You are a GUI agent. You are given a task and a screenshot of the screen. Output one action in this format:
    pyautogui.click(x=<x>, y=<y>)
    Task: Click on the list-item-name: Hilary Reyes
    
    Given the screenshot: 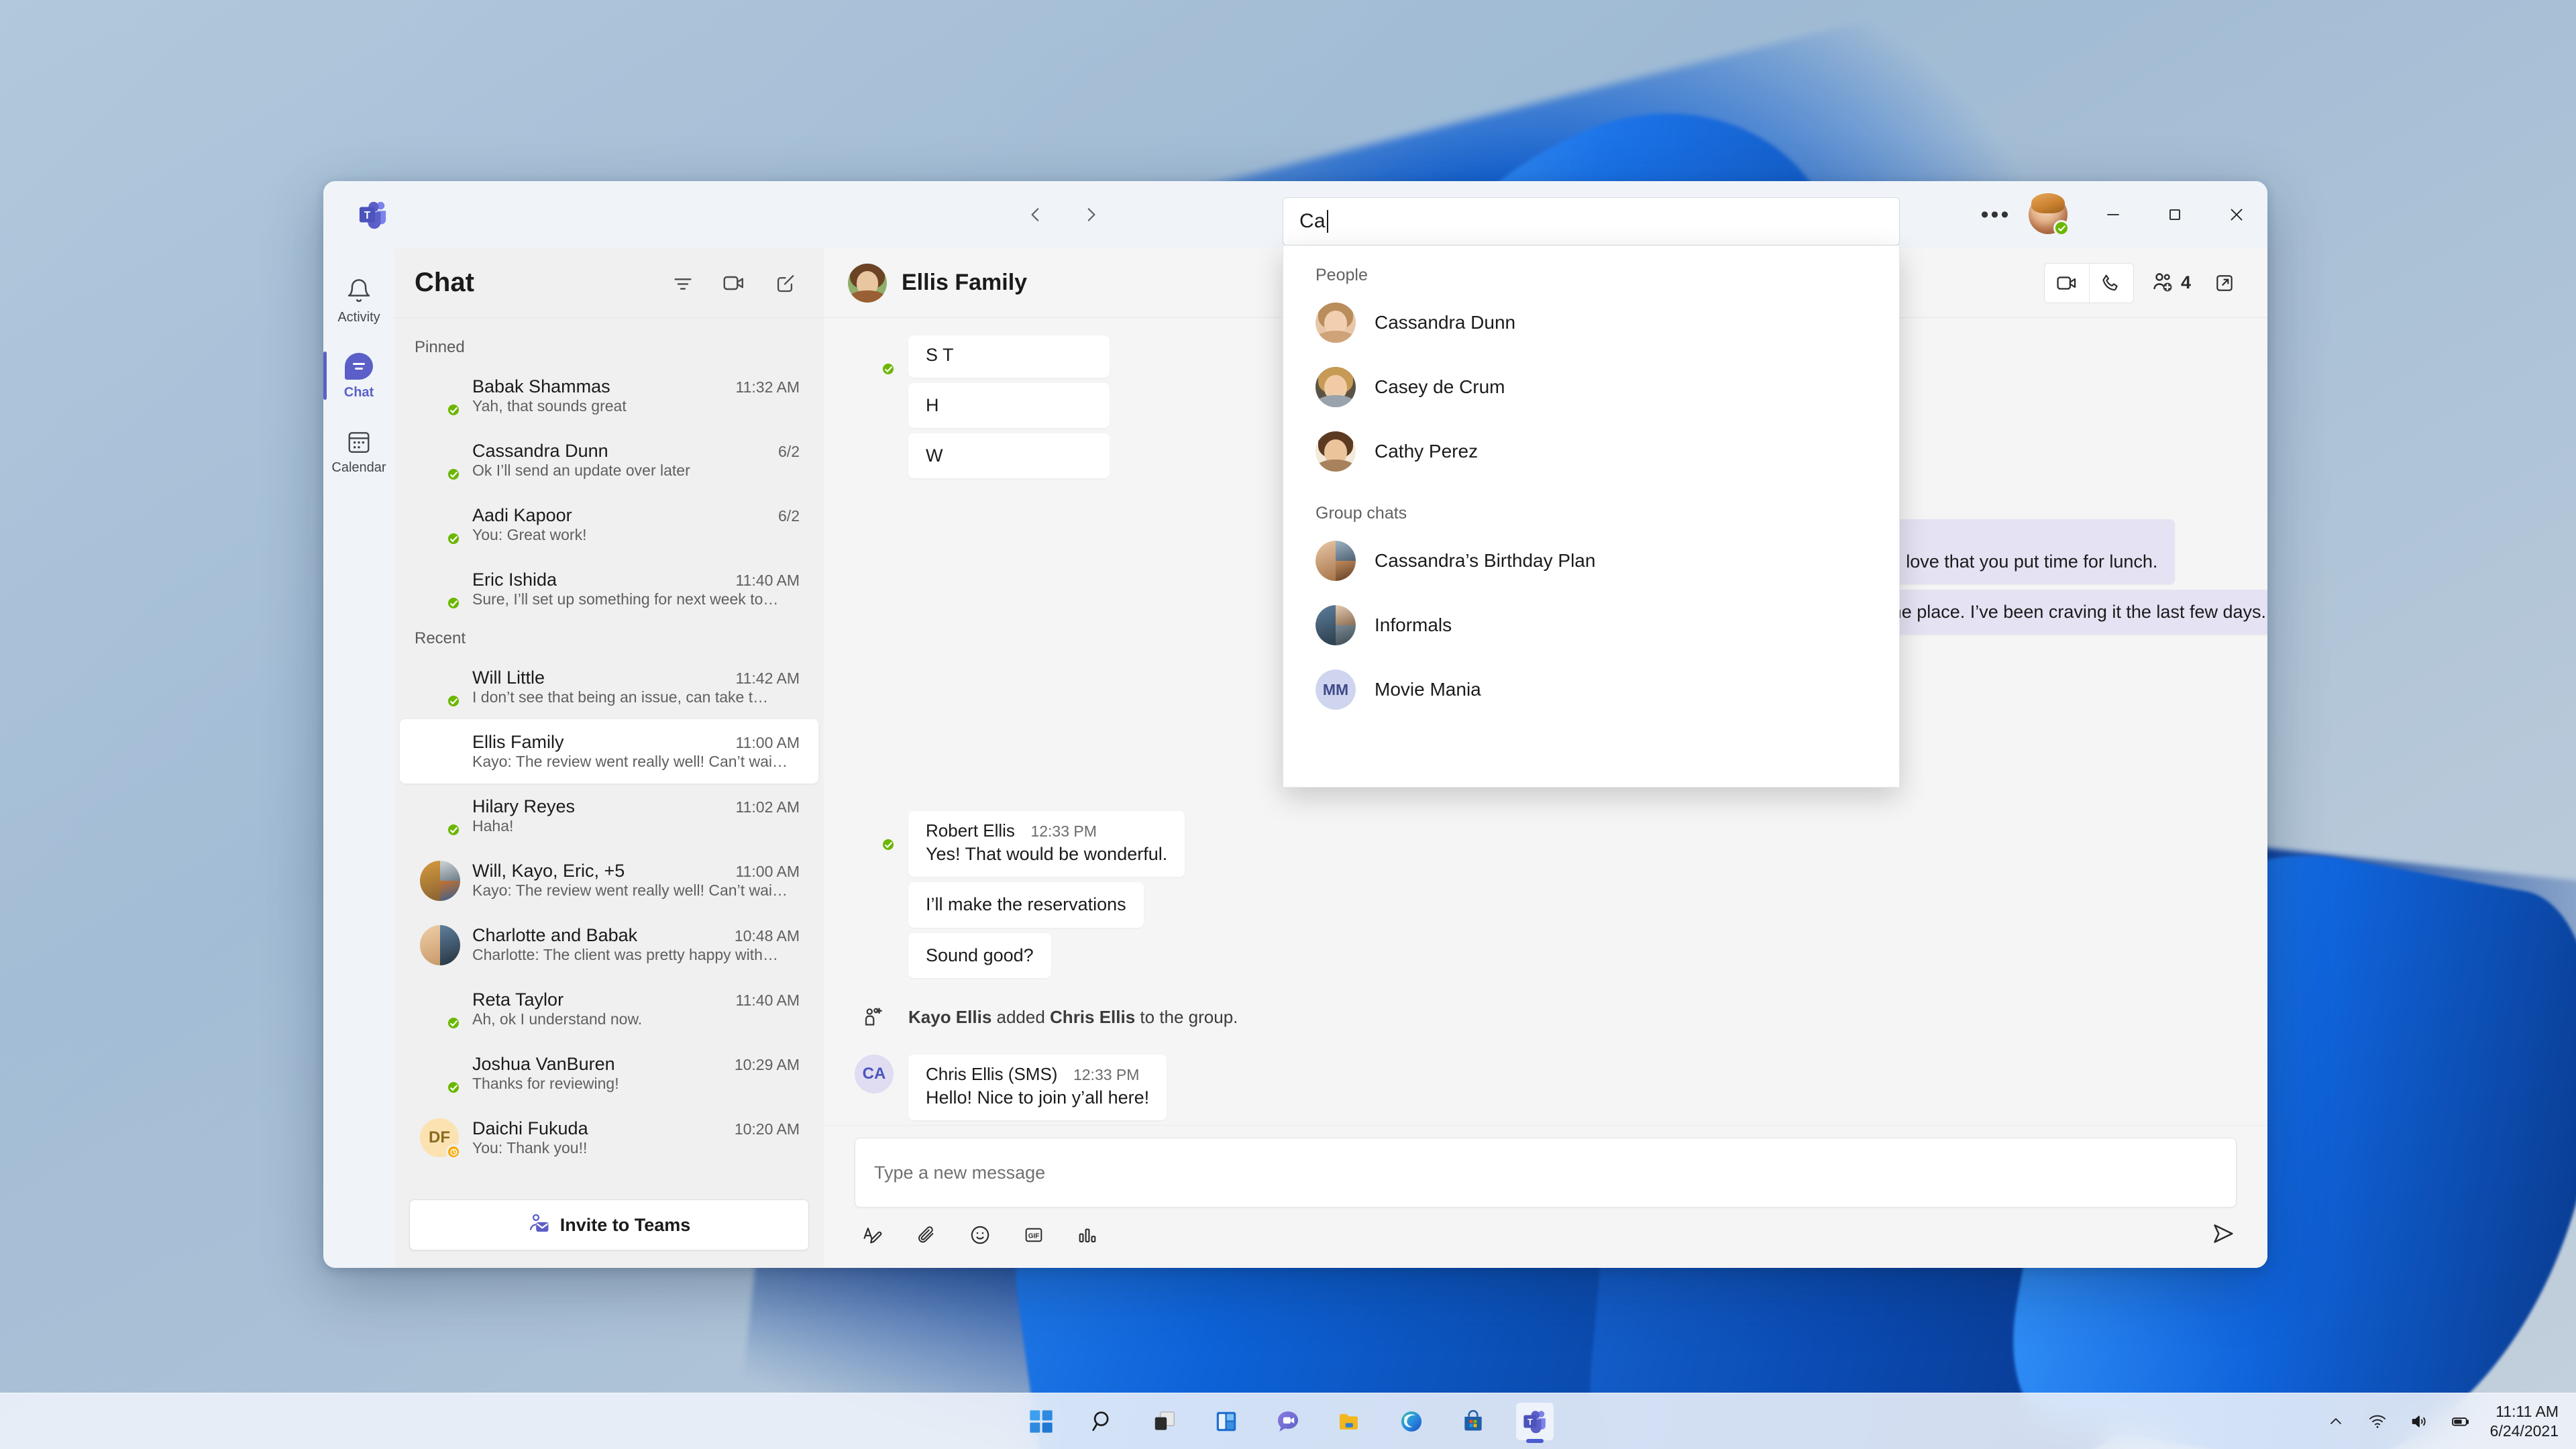 What is the action you would take?
    pyautogui.click(x=524, y=806)
    